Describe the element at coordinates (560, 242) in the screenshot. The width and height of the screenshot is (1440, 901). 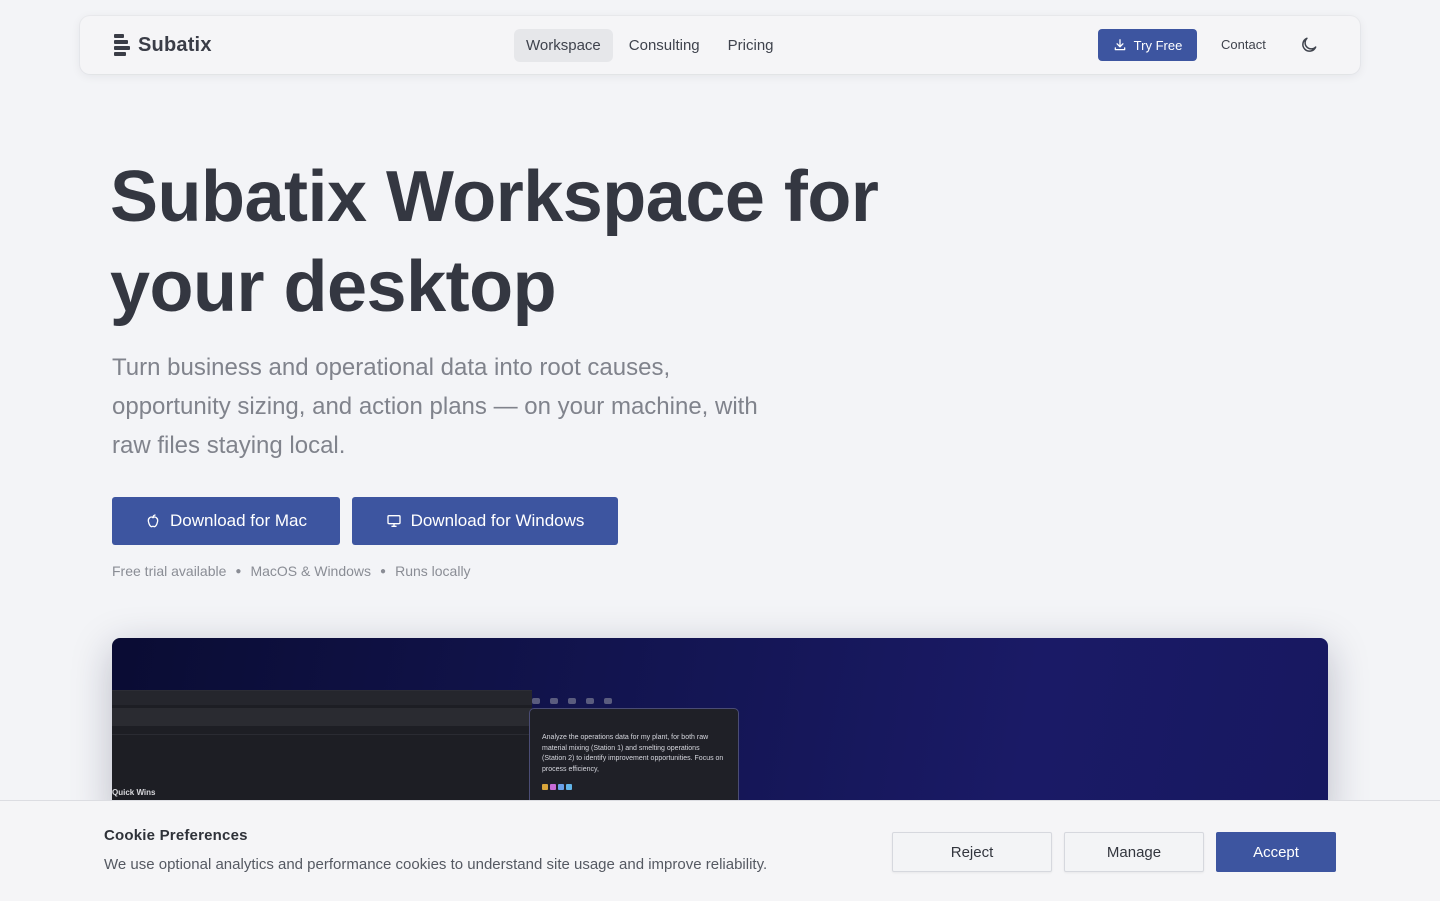
I see `hero-title: Subatix Workspace for your desktop` at that location.